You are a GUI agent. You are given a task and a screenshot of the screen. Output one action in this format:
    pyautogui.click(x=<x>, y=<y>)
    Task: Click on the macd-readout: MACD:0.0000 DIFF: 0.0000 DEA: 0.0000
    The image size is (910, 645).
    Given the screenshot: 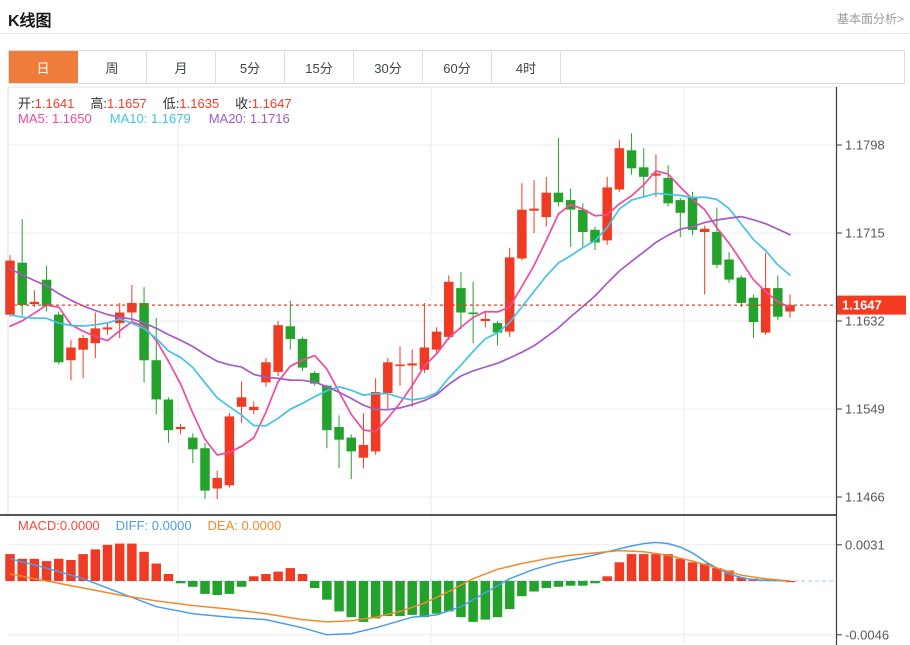 What is the action you would take?
    pyautogui.click(x=149, y=525)
    